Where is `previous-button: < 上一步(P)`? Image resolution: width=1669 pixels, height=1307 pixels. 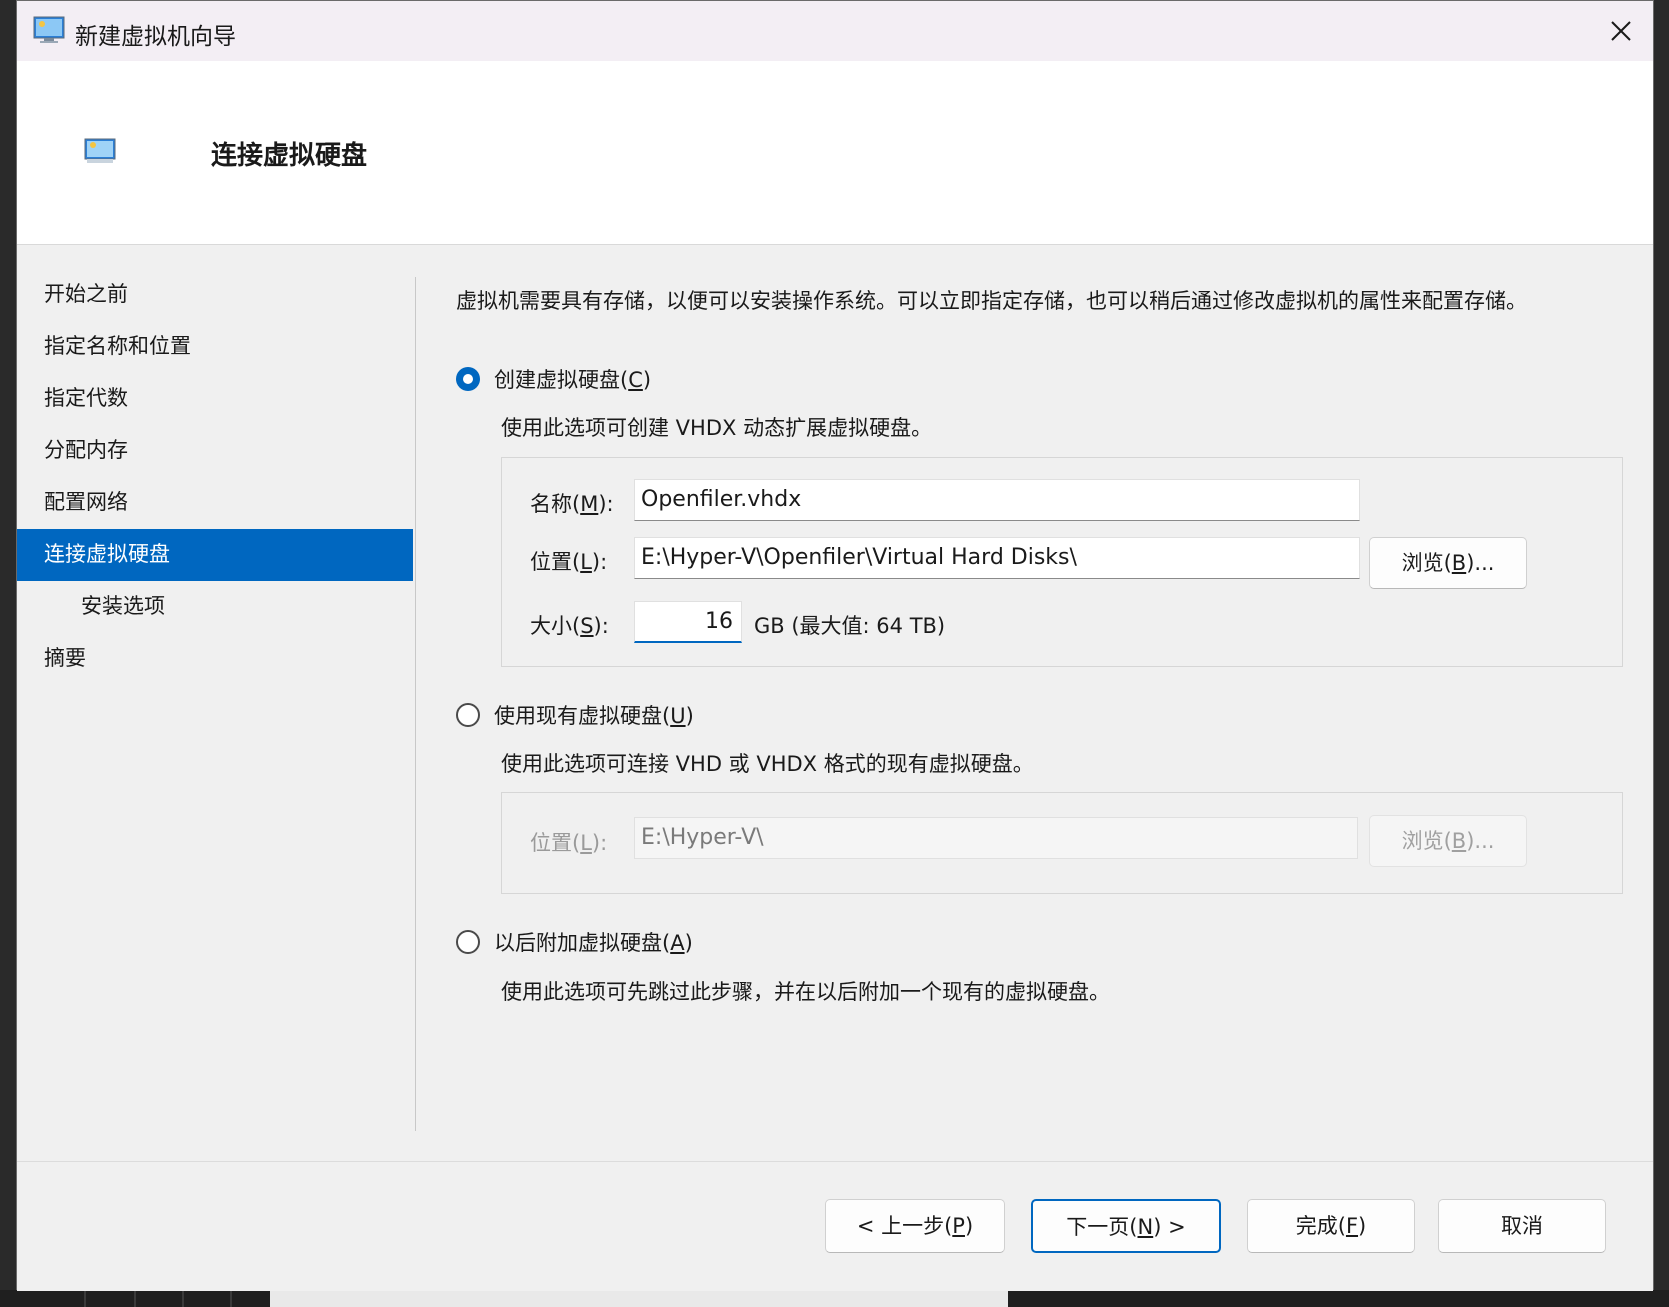 previous-button: < 上一步(P) is located at coordinates (915, 1226).